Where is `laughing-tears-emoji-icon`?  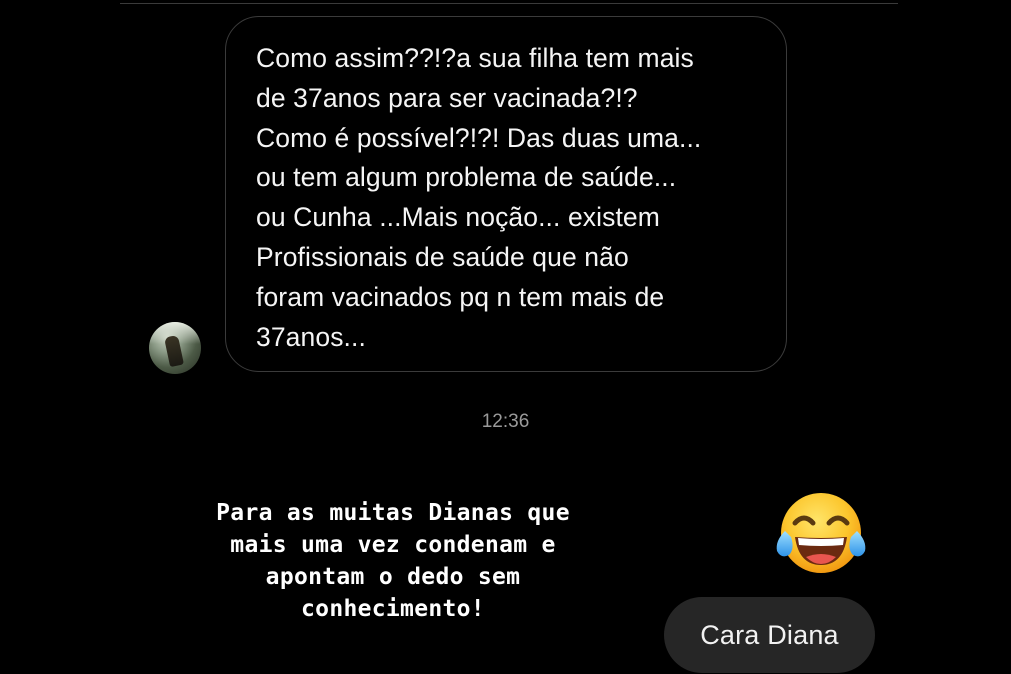 laughing-tears-emoji-icon is located at coordinates (821, 533).